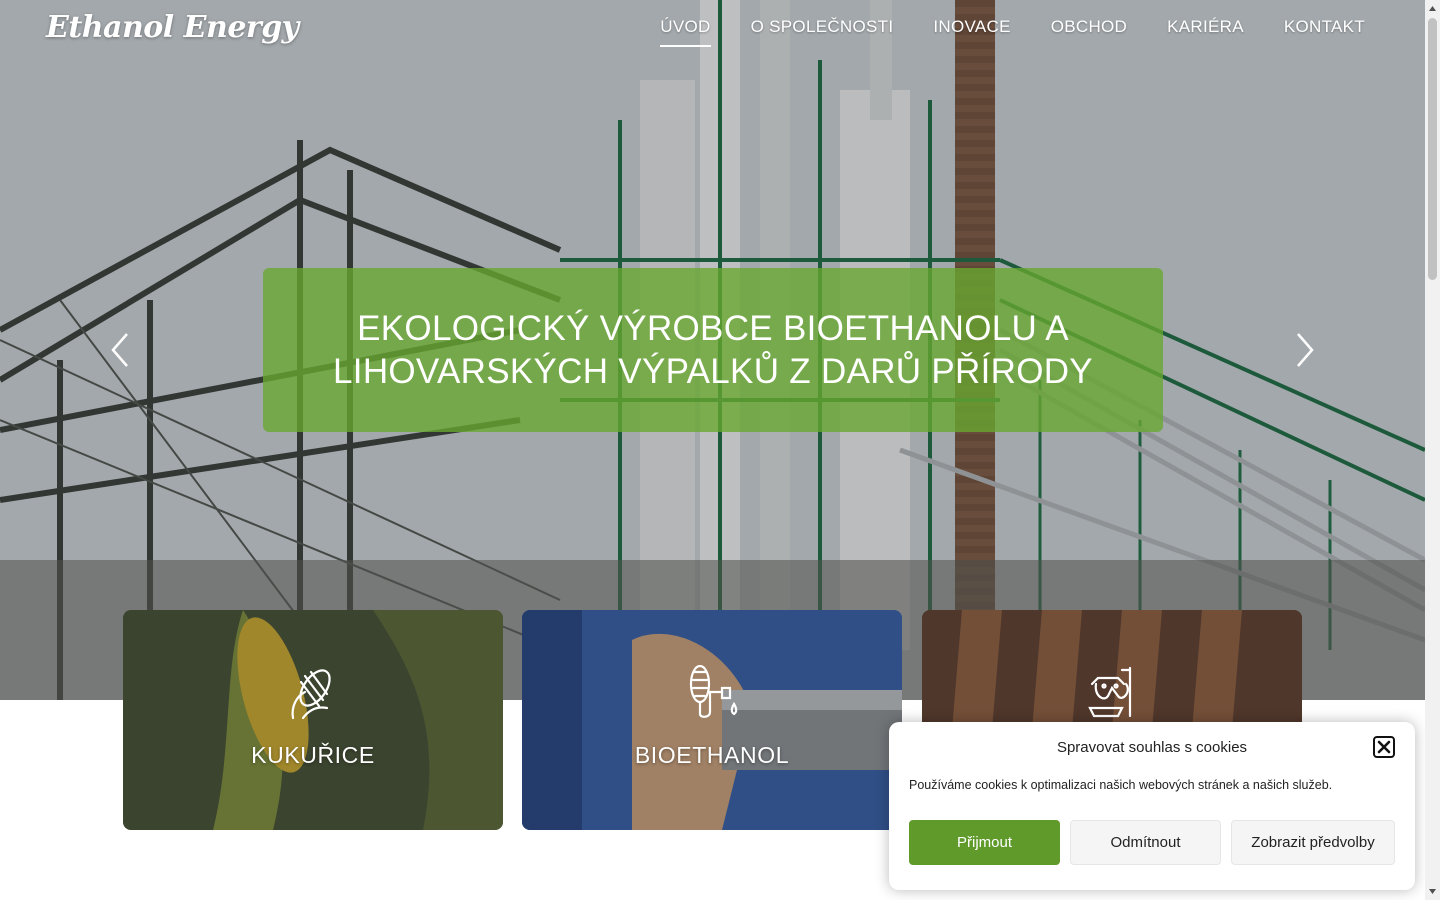  Describe the element at coordinates (712, 755) in the screenshot. I see `card-label: BIOETHANOL` at that location.